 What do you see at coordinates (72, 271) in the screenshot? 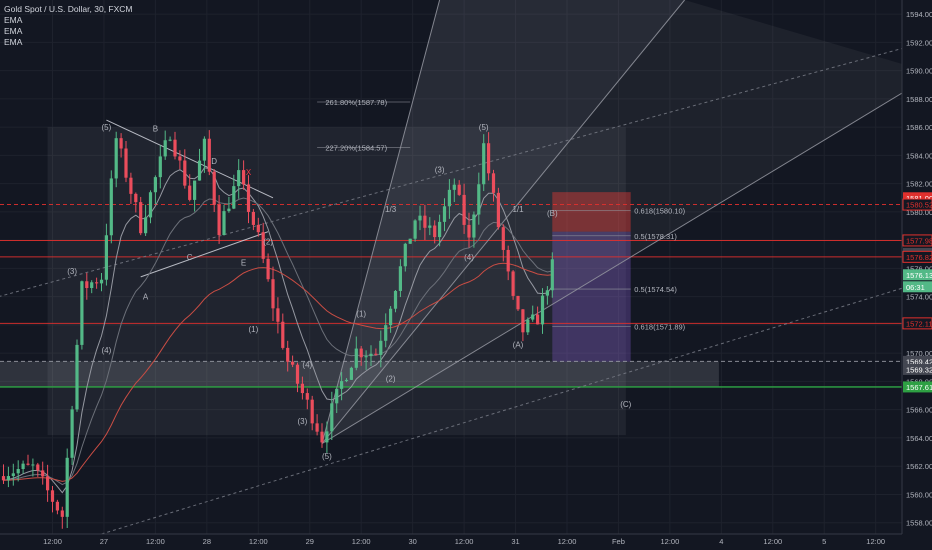
I see `wave-label-4: (3)` at bounding box center [72, 271].